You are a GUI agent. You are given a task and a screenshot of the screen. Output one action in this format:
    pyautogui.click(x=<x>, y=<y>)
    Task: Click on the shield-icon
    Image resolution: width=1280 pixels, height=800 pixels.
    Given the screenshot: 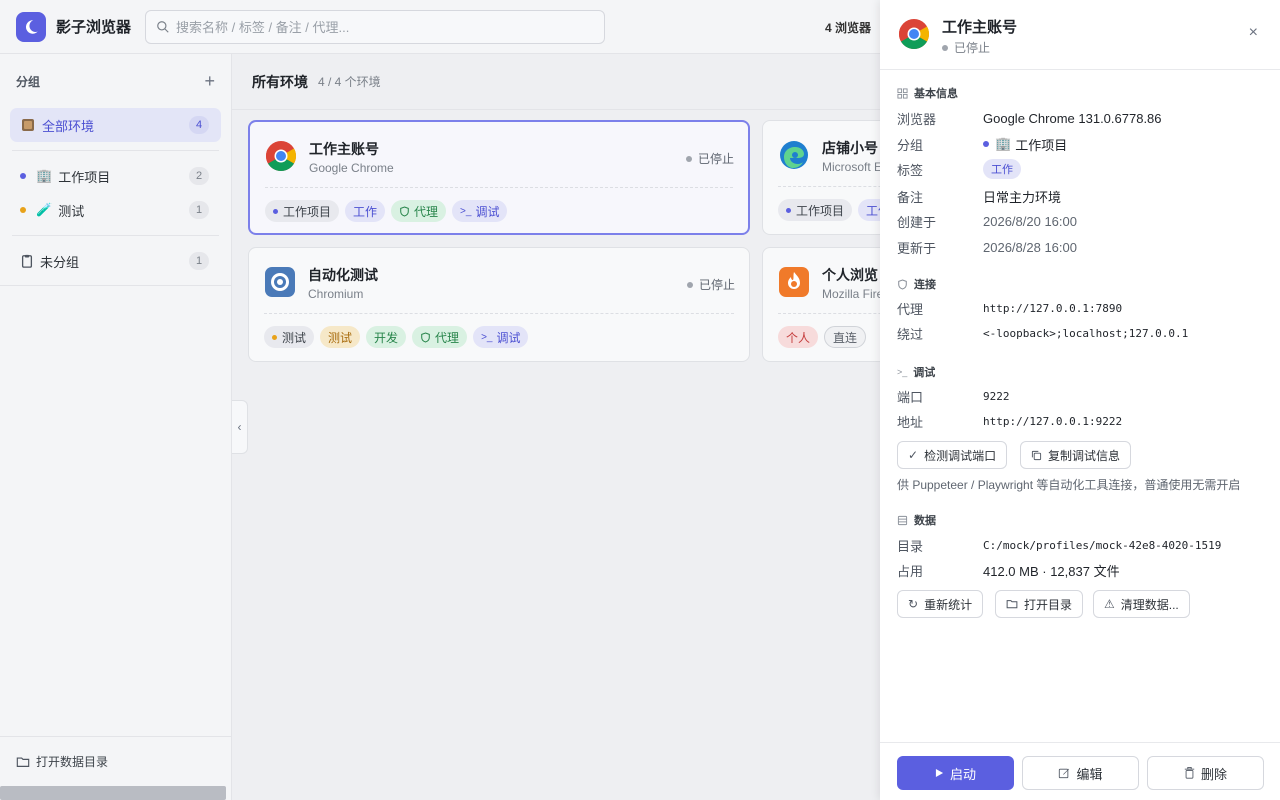 What is the action you would take?
    pyautogui.click(x=902, y=284)
    